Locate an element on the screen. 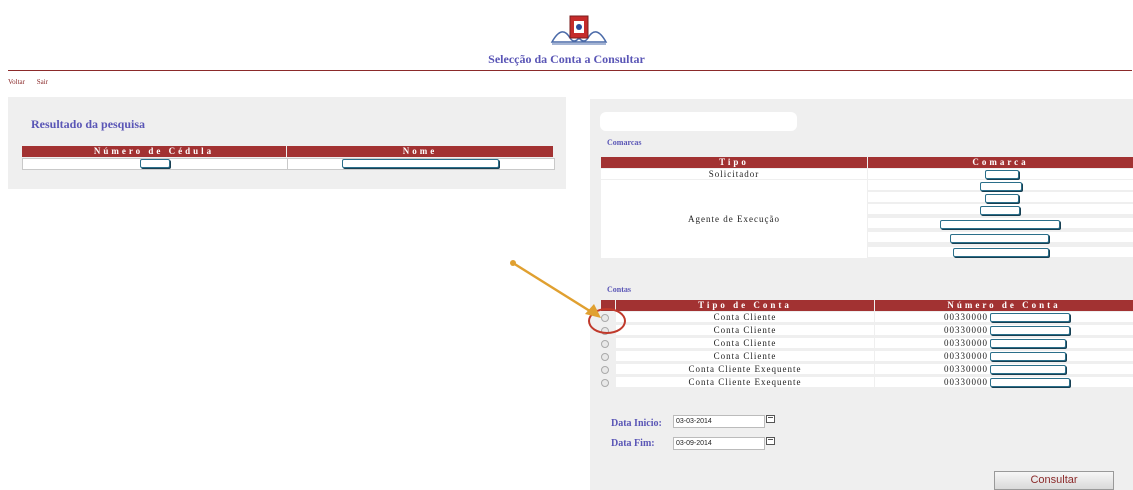 Image resolution: width=1133 pixels, height=490 pixels. coat-of-arms-logo is located at coordinates (579, 30).